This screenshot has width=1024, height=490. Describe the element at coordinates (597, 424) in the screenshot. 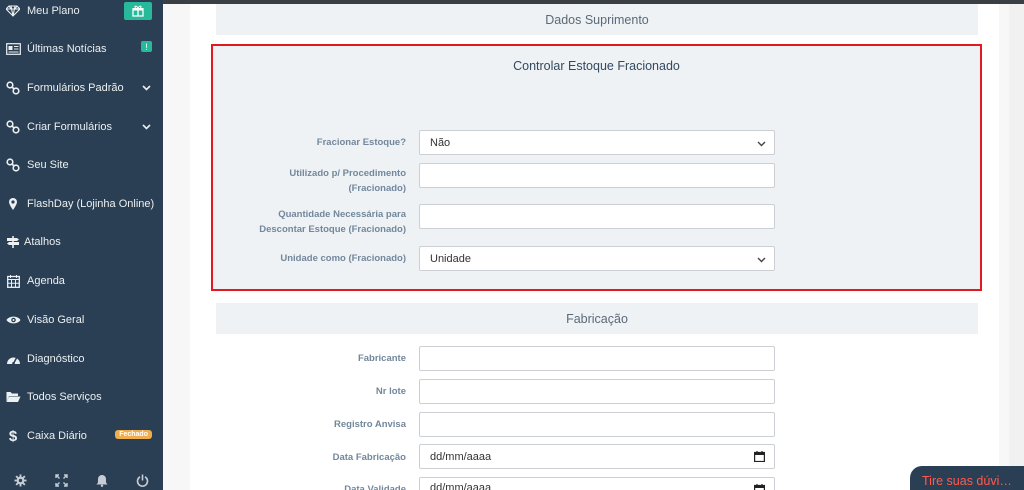

I see `registro-anvisa-input` at that location.